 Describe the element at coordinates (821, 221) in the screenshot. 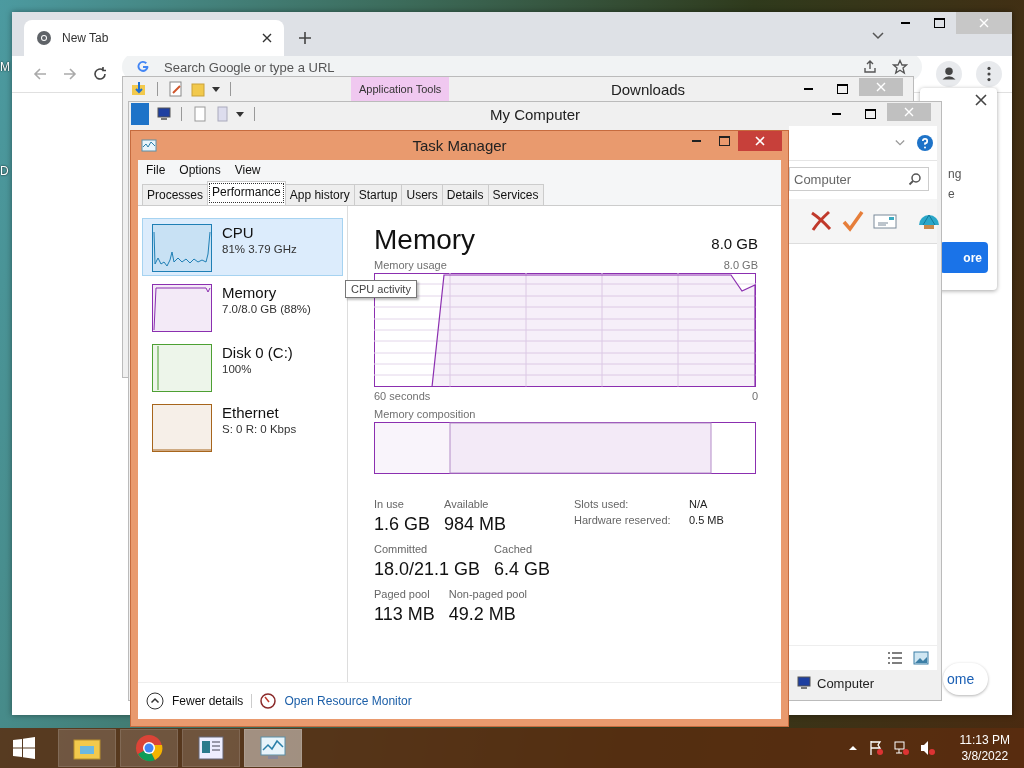

I see `cross-icon` at that location.